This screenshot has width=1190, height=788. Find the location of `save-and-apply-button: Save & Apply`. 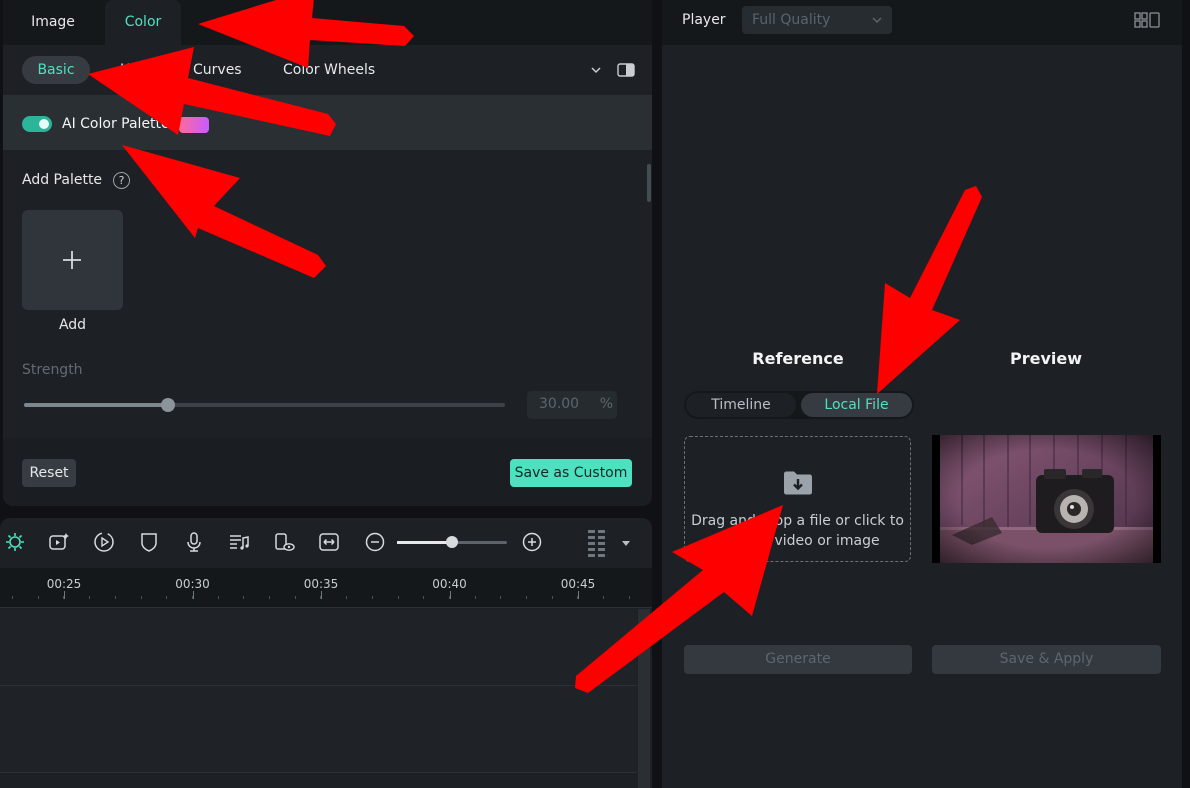

save-and-apply-button: Save & Apply is located at coordinates (1046, 659).